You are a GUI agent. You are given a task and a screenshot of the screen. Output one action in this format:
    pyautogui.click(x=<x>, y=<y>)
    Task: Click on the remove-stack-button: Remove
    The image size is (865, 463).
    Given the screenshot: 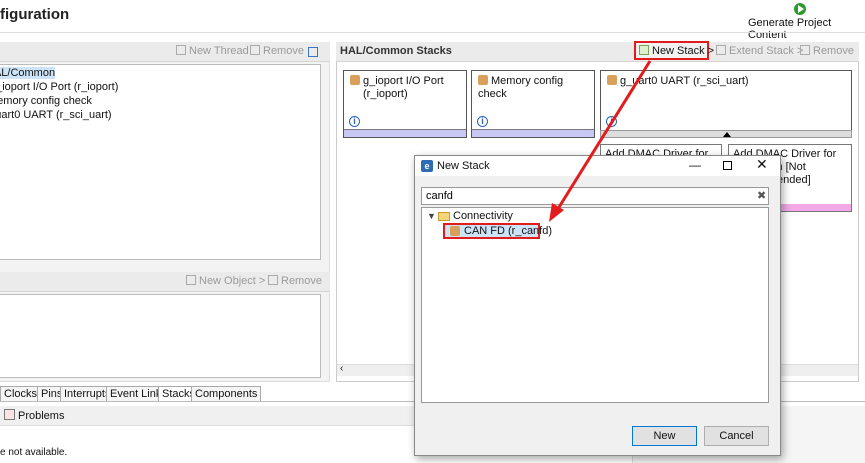 What is the action you would take?
    pyautogui.click(x=827, y=51)
    